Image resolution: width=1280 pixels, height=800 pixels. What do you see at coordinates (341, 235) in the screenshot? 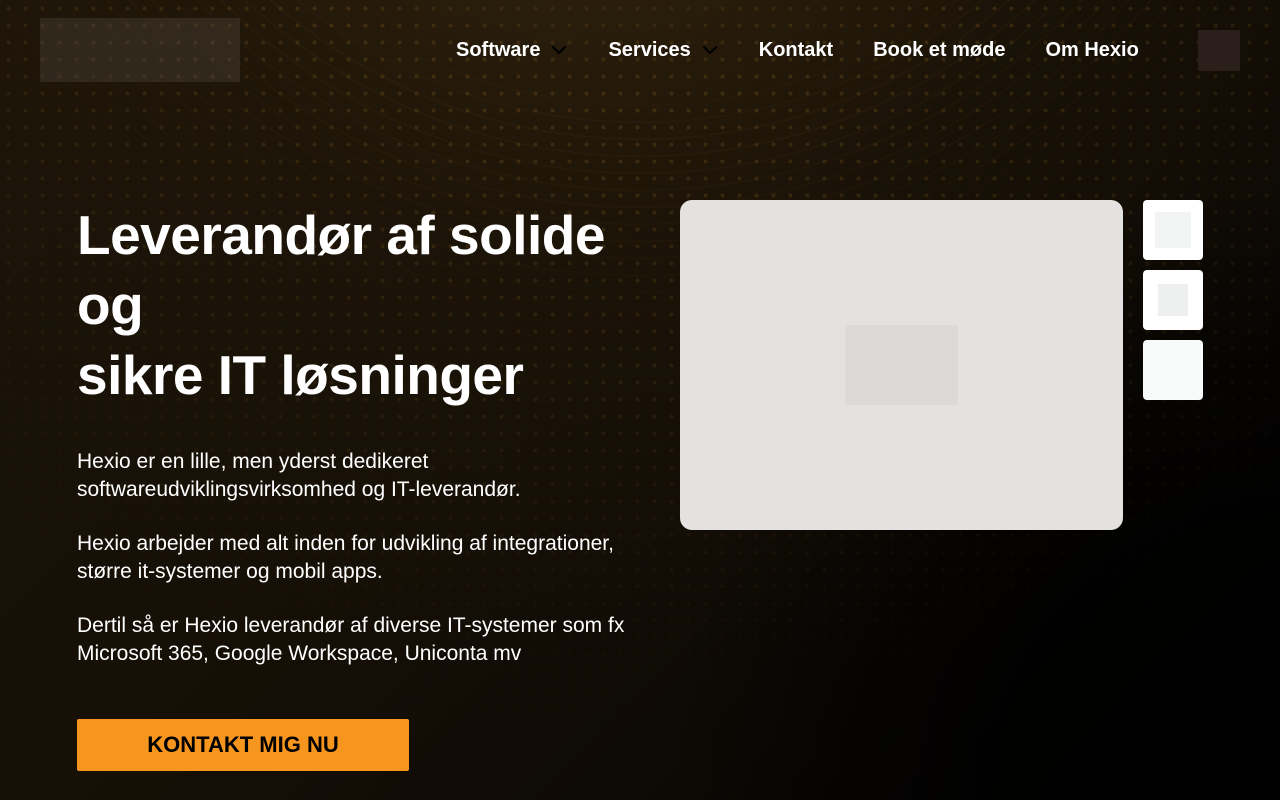
I see `hero-title-line: Leverandør af solide` at bounding box center [341, 235].